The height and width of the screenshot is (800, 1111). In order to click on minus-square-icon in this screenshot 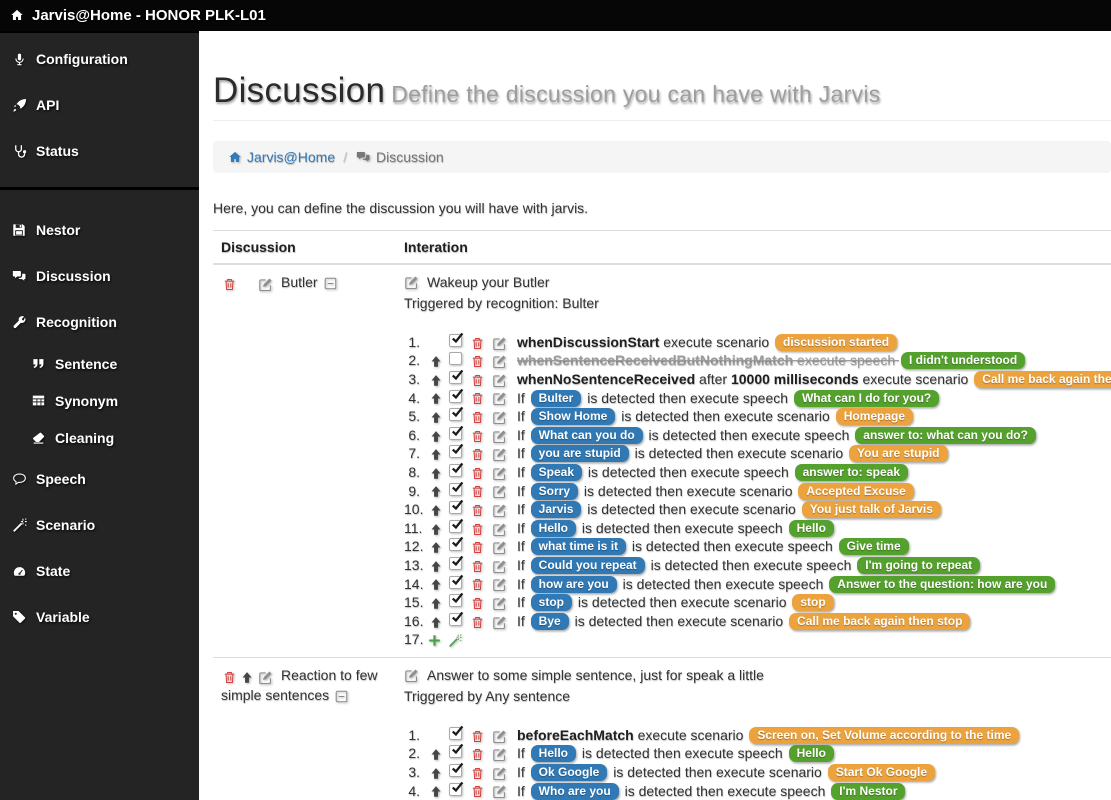, I will do `click(341, 696)`.